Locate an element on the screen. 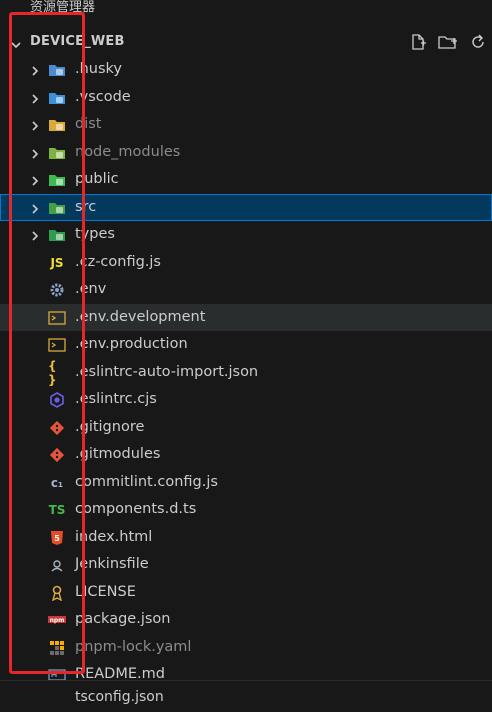 This screenshot has height=712, width=492. tree-file-row: c₁ commitlint.config.js is located at coordinates (246, 483).